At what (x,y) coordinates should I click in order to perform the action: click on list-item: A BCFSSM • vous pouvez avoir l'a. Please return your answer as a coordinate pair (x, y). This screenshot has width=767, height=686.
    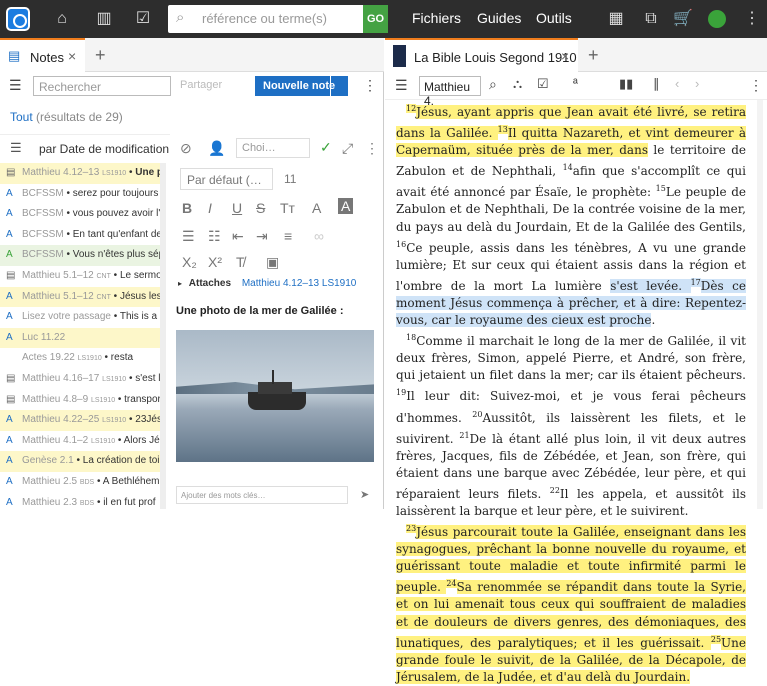
    Looking at the image, I should click on (80, 214).